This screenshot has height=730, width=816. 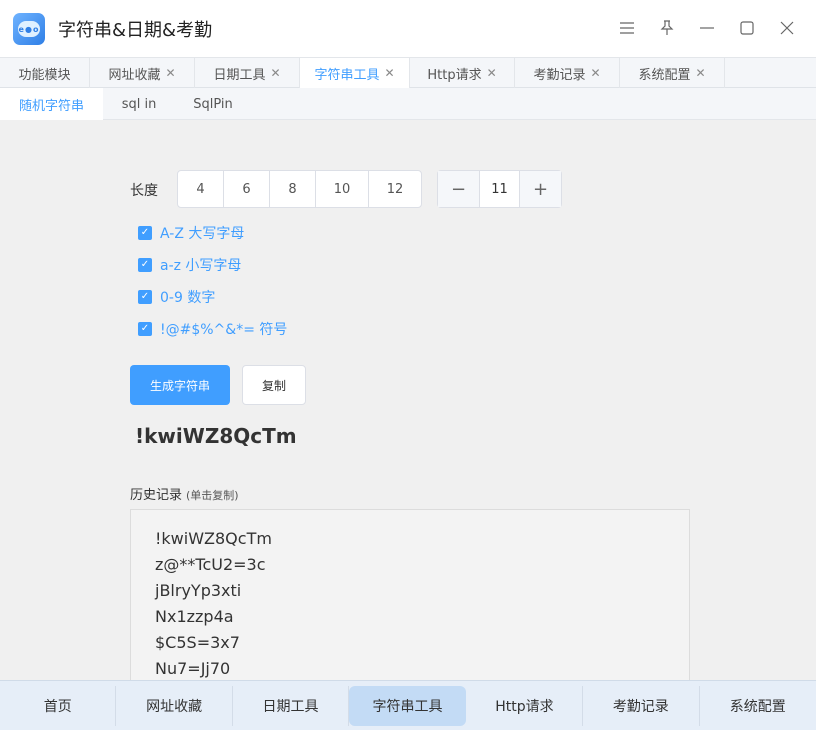 I want to click on app-logo-icon: e●o, so click(x=29, y=29).